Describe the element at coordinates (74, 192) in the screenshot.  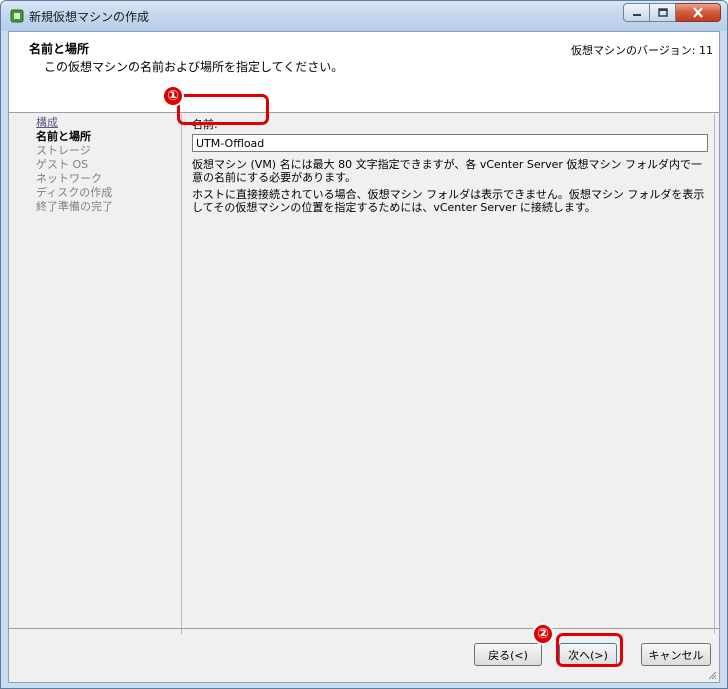
I see `step-create-disk: ディスクの作成` at that location.